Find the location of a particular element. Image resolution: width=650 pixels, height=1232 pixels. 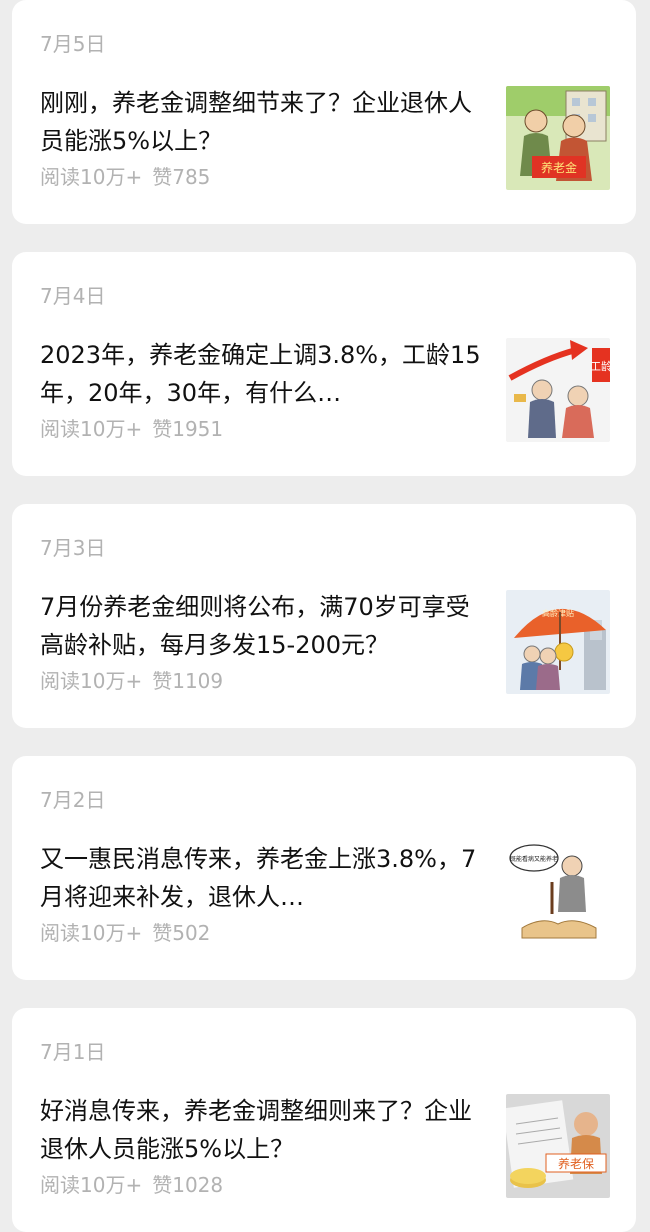

like-count: 赞1951 is located at coordinates (188, 429).